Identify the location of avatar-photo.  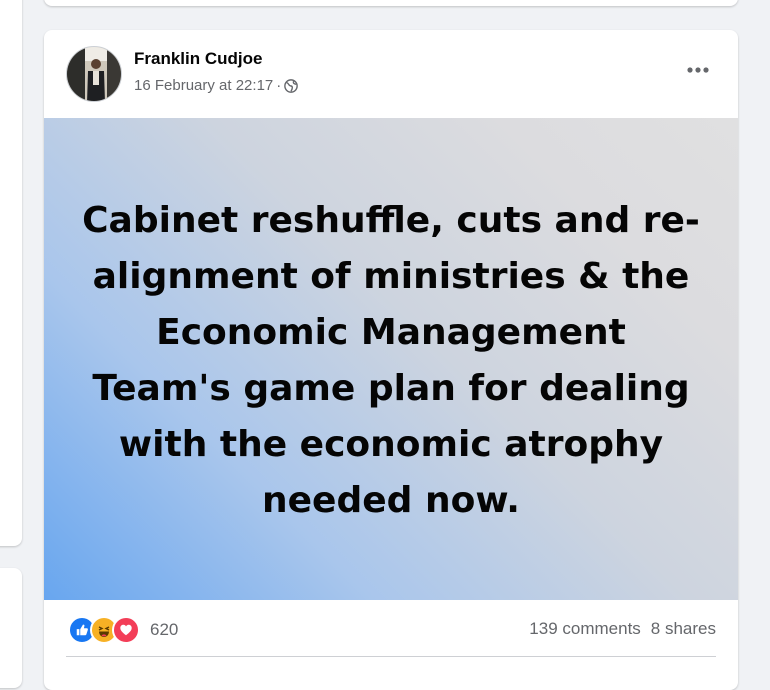
(94, 74).